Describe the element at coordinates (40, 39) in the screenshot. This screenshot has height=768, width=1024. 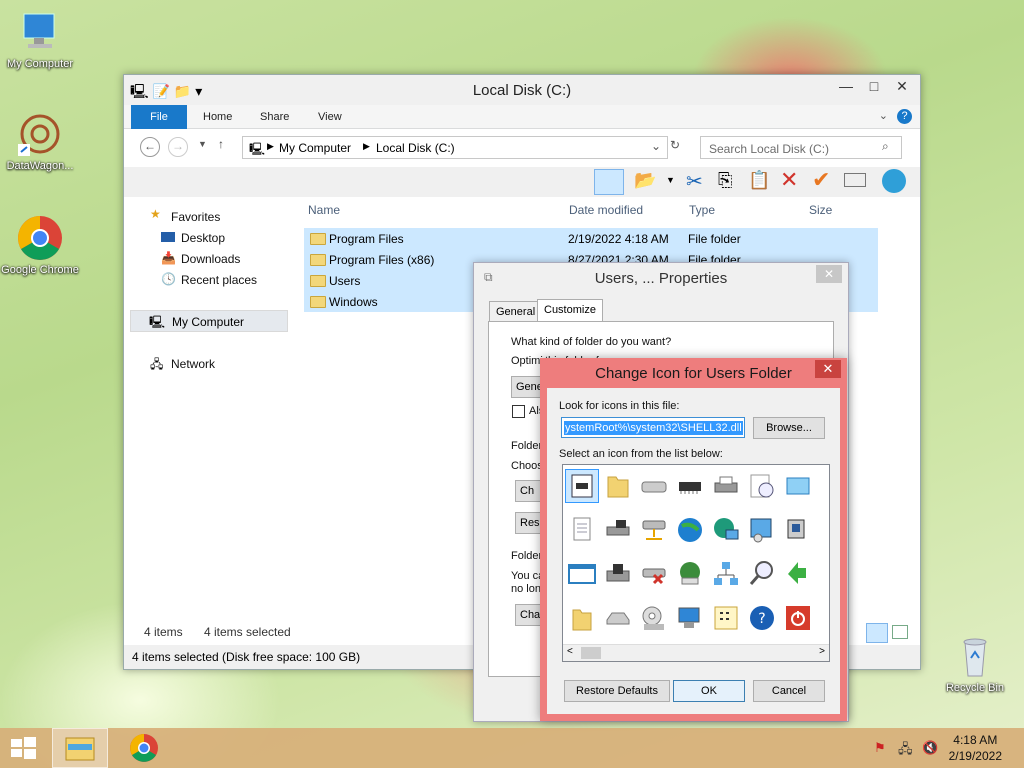
I see `desktop-icon-my-computer: My Computer` at that location.